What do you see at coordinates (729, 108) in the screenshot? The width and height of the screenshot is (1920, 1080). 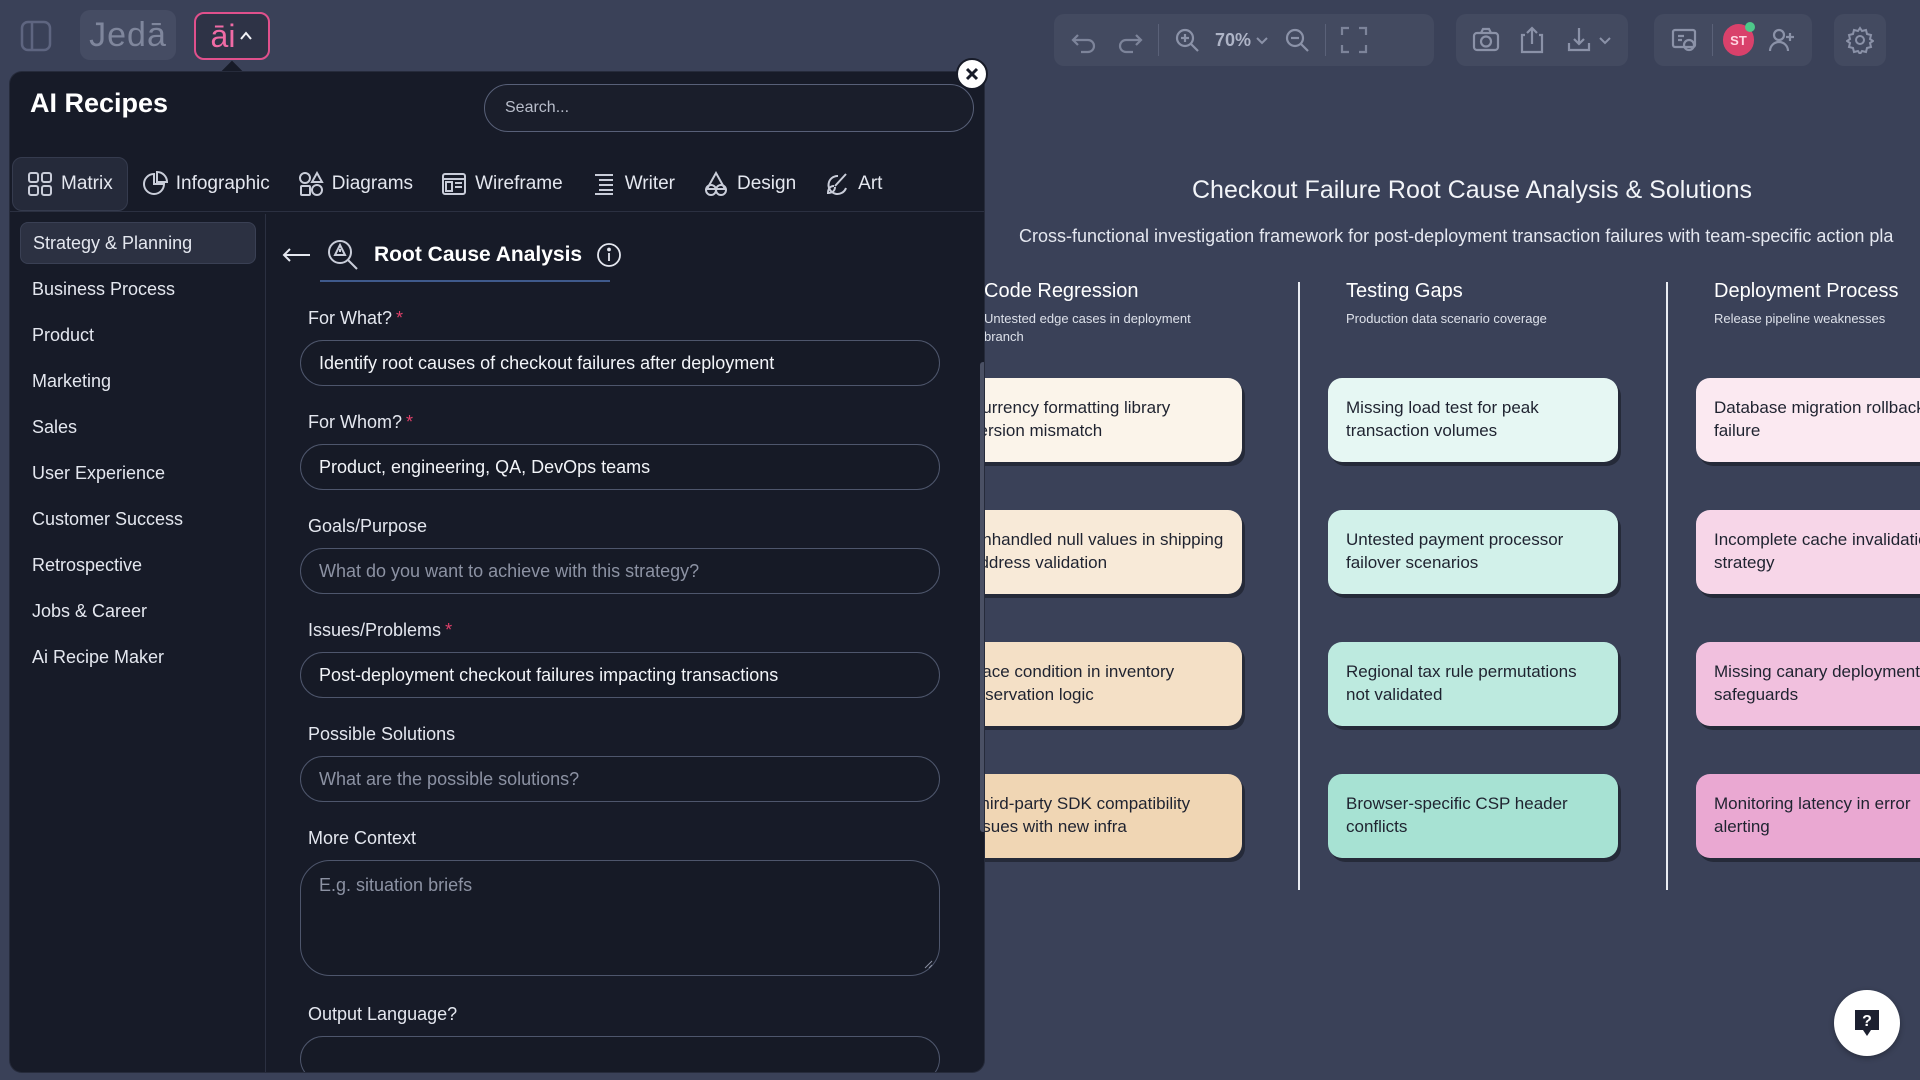 I see `recipe-search-input` at bounding box center [729, 108].